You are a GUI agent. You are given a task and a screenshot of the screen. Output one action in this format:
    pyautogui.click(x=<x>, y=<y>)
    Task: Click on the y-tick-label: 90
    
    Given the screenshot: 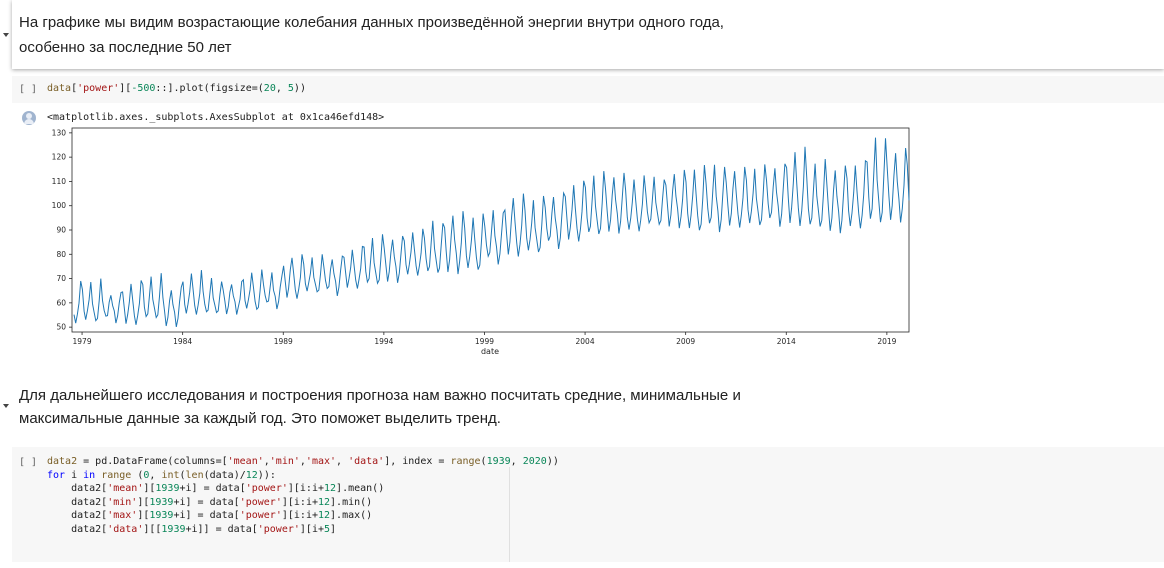 What is the action you would take?
    pyautogui.click(x=61, y=230)
    